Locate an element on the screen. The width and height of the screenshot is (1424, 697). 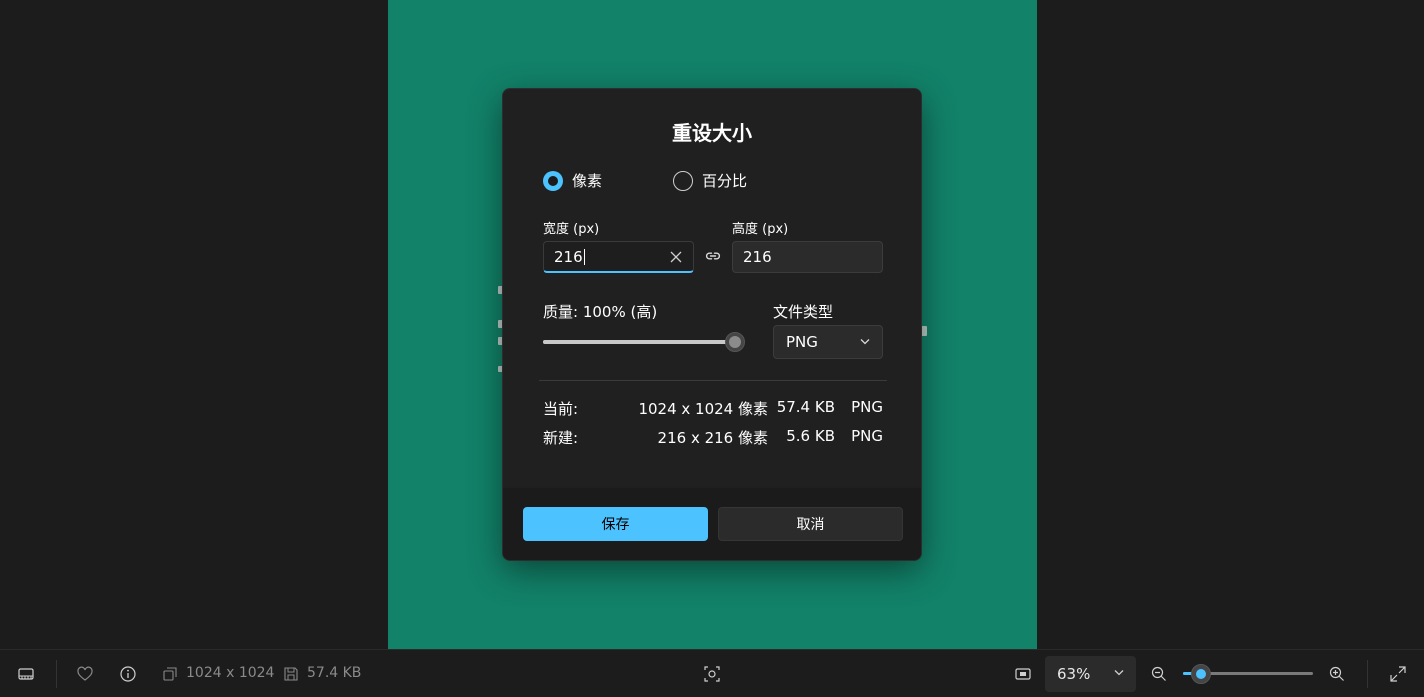
quality-slider-fill is located at coordinates (638, 342).